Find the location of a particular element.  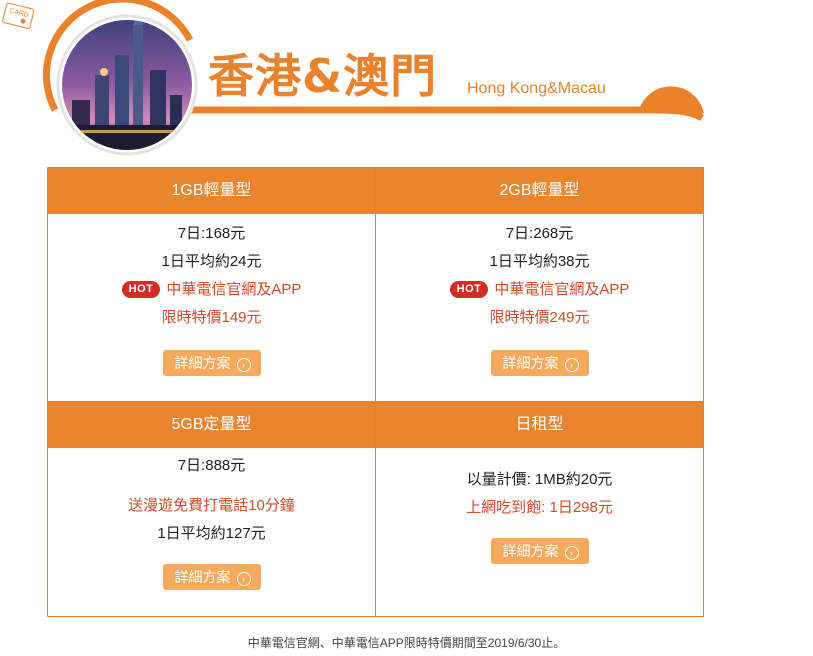

footer-note: 中華電信官網、中華電信APP限時特價期間至2019/6/30止。 is located at coordinates (406, 643).